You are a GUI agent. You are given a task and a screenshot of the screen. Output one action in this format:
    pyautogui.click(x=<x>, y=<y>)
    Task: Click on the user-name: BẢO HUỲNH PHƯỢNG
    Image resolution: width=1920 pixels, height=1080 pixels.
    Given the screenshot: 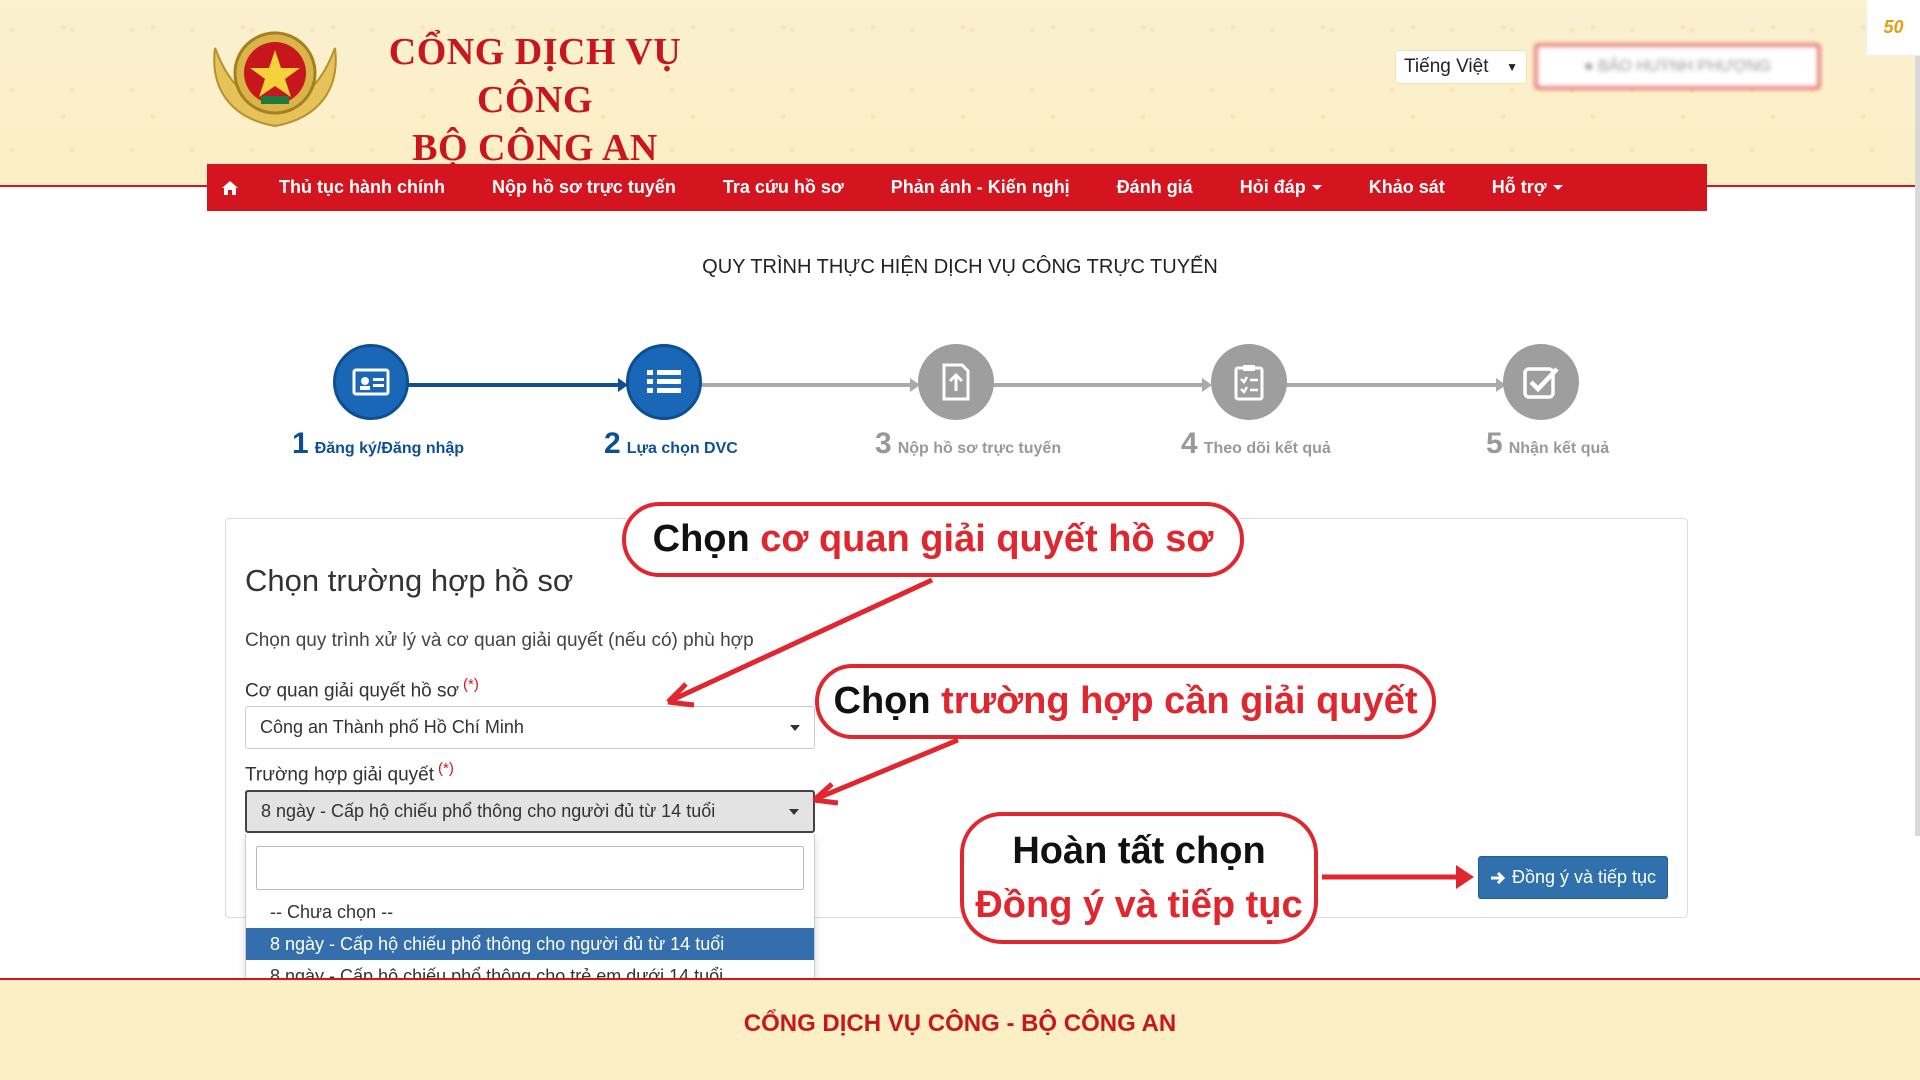 What is the action you would take?
    pyautogui.click(x=1684, y=66)
    